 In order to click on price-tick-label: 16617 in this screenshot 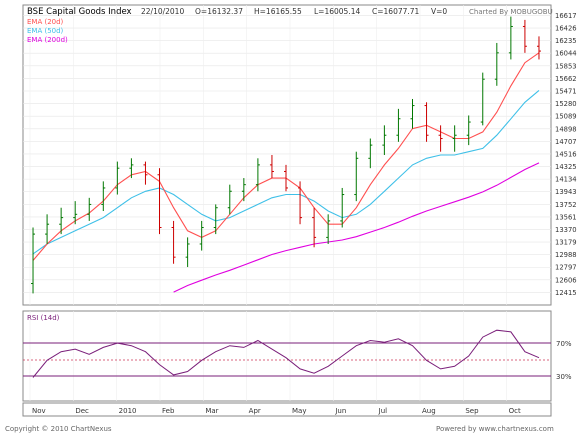, I will do `click(566, 16)`.